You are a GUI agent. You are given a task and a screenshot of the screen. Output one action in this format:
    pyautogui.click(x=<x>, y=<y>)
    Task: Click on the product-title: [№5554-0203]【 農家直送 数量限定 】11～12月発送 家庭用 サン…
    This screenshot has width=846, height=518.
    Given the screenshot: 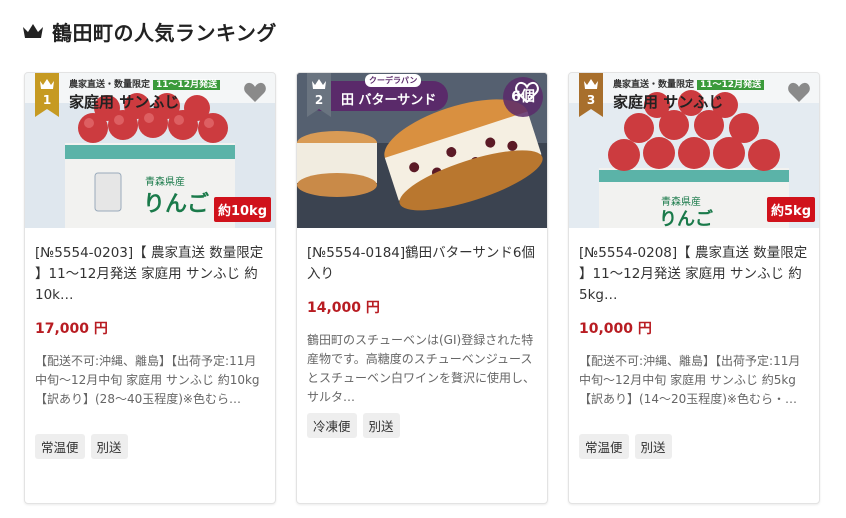 What is the action you would take?
    pyautogui.click(x=151, y=274)
    